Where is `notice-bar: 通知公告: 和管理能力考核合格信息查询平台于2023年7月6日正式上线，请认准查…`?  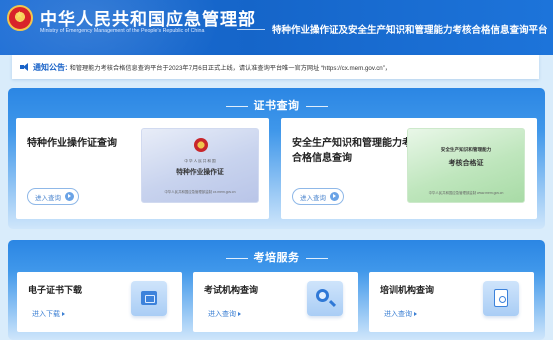
notice-bar: 通知公告: 和管理能力考核合格信息查询平台于2023年7月6日正式上线，请认准查… is located at coordinates (275, 67).